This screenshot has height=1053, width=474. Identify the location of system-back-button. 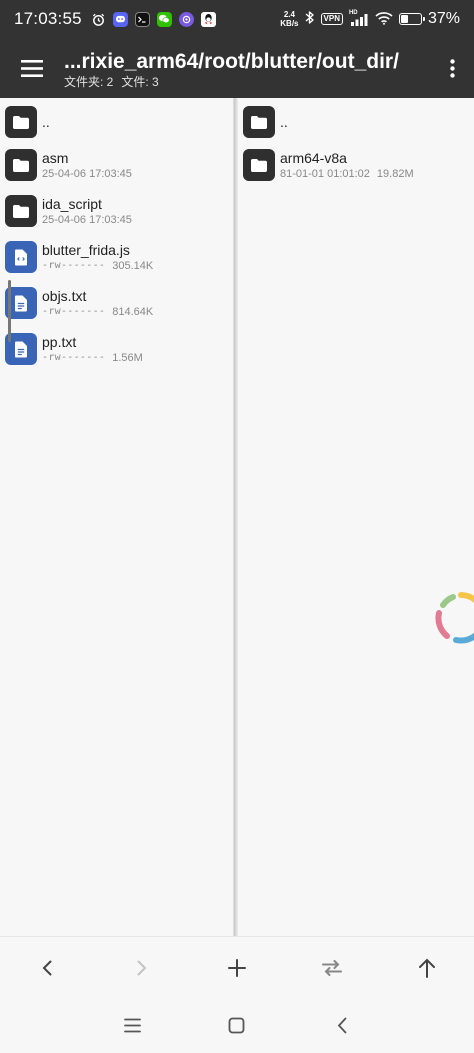
(342, 1026).